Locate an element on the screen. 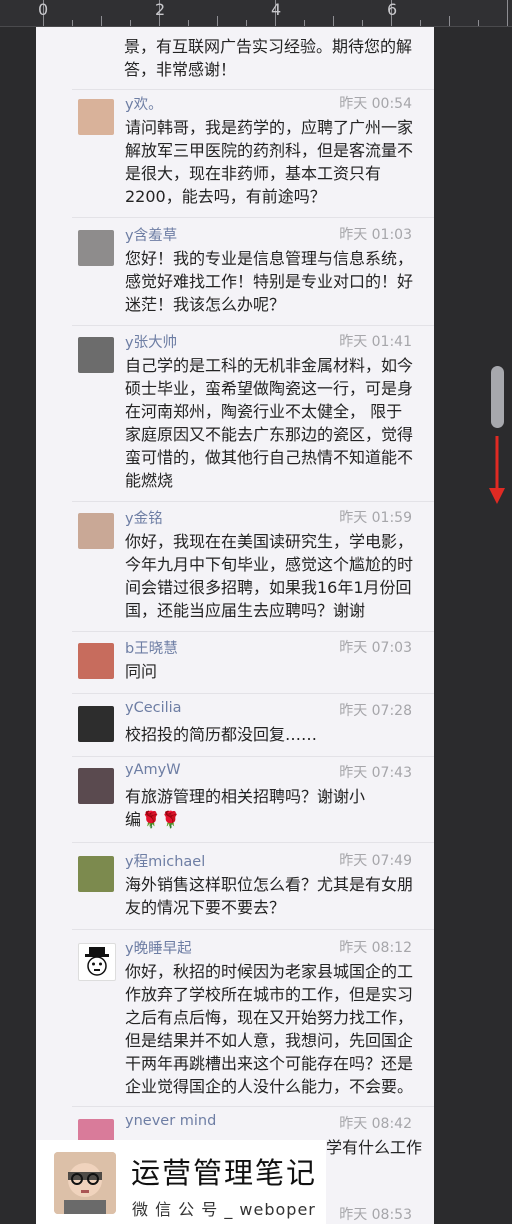 This screenshot has width=512, height=1224. comment-line: 有旅游管理的相关招聘吗？谢谢小 is located at coordinates (245, 796).